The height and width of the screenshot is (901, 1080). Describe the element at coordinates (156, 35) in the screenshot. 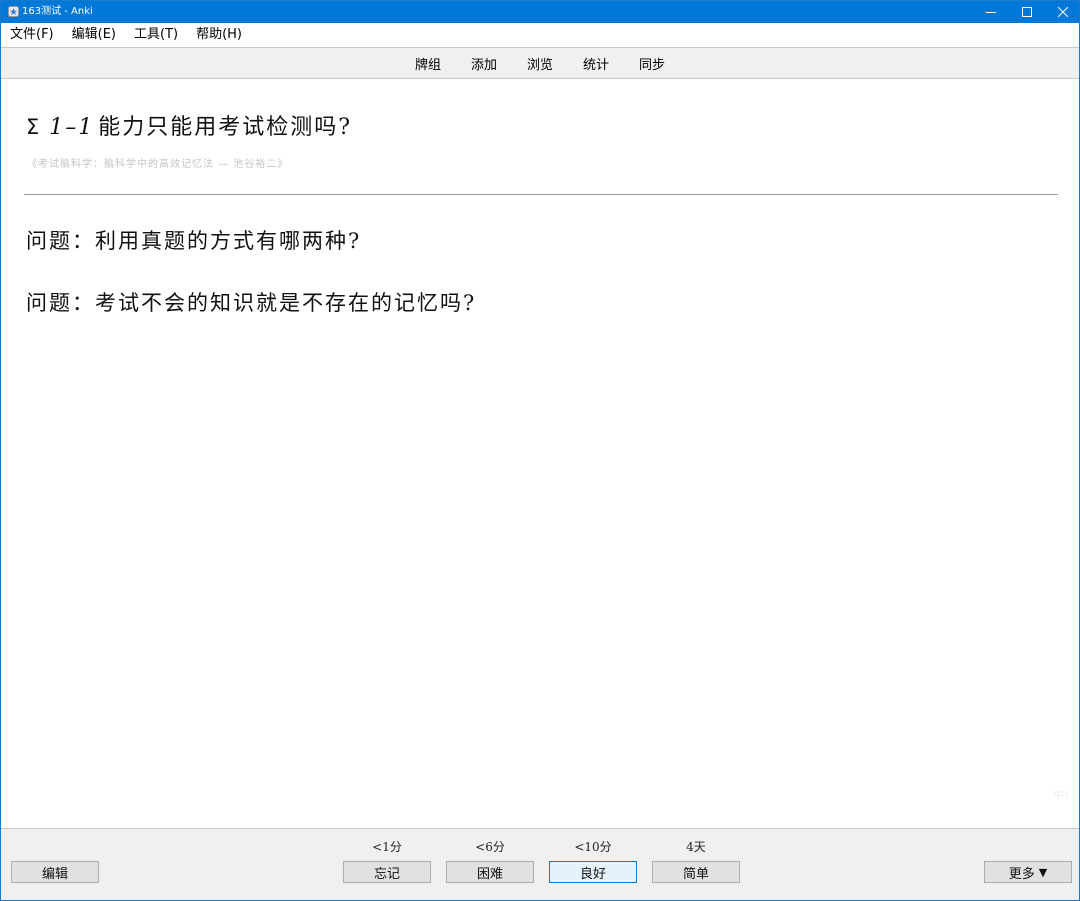

I see `menu-tools: 工具(T)` at that location.